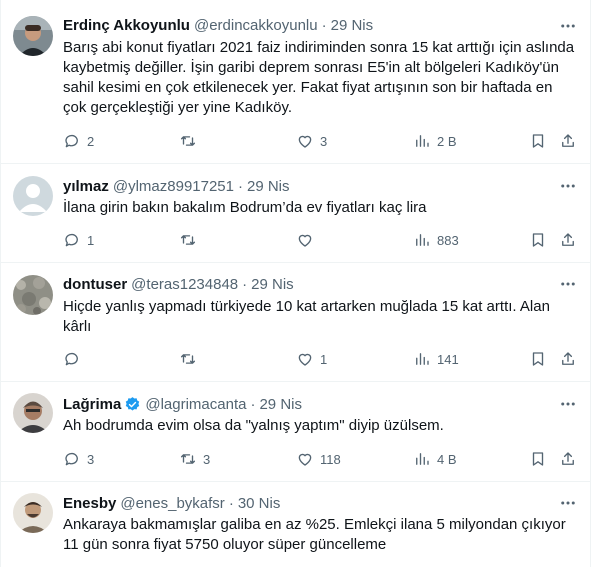 This screenshot has width=591, height=567. Describe the element at coordinates (321, 240) in the screenshot. I see `tweet-actions: 1 883` at that location.